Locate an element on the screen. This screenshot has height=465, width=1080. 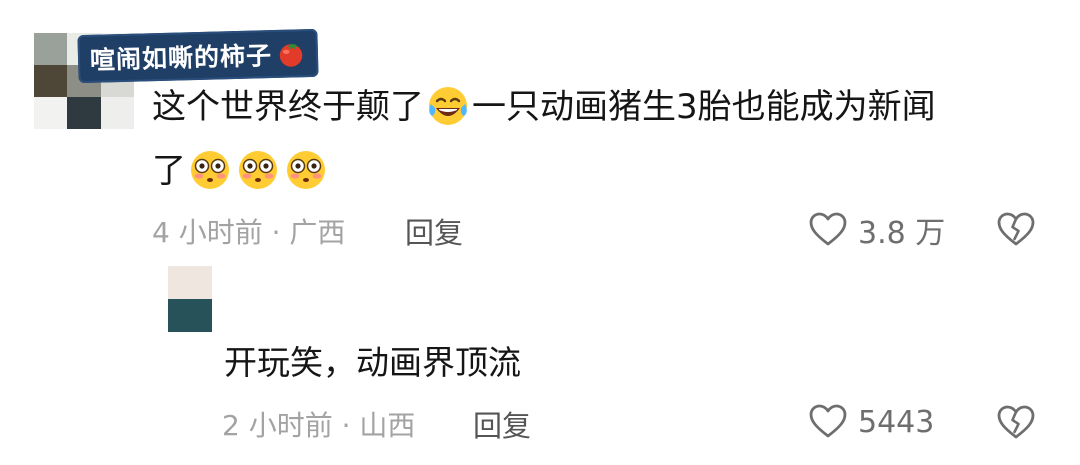
reply-time-location: 2 小时前 · 山西 is located at coordinates (319, 425).